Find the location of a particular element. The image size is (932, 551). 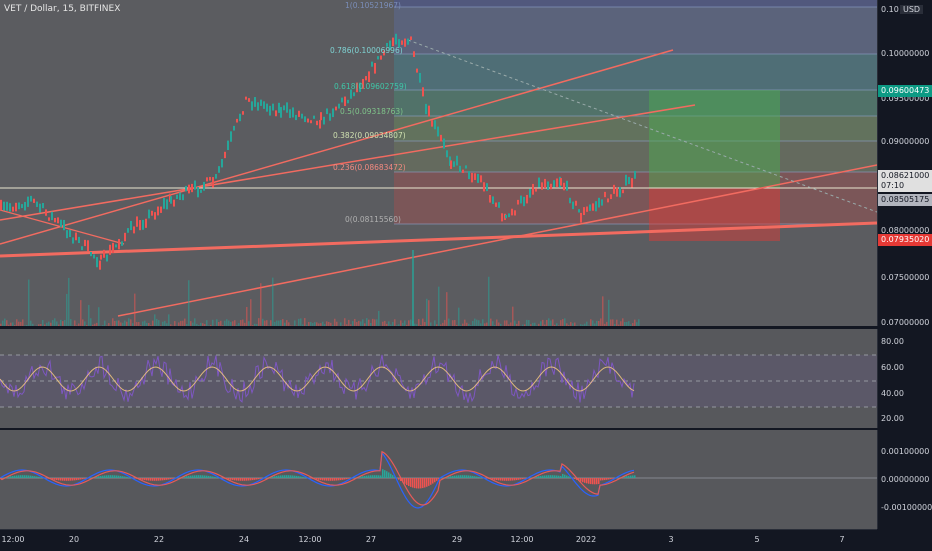

fib-label-0236: 0.236(0.08683472) is located at coordinates (369, 167).